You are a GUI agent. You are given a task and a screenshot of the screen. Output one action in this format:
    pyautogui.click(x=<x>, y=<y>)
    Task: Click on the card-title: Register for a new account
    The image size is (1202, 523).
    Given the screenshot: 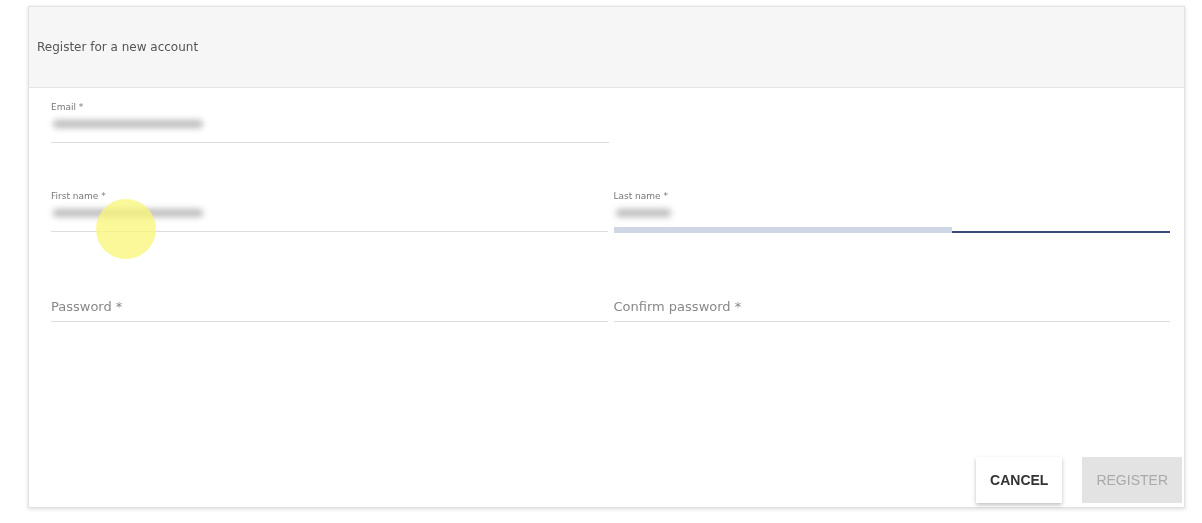 What is the action you would take?
    pyautogui.click(x=118, y=47)
    